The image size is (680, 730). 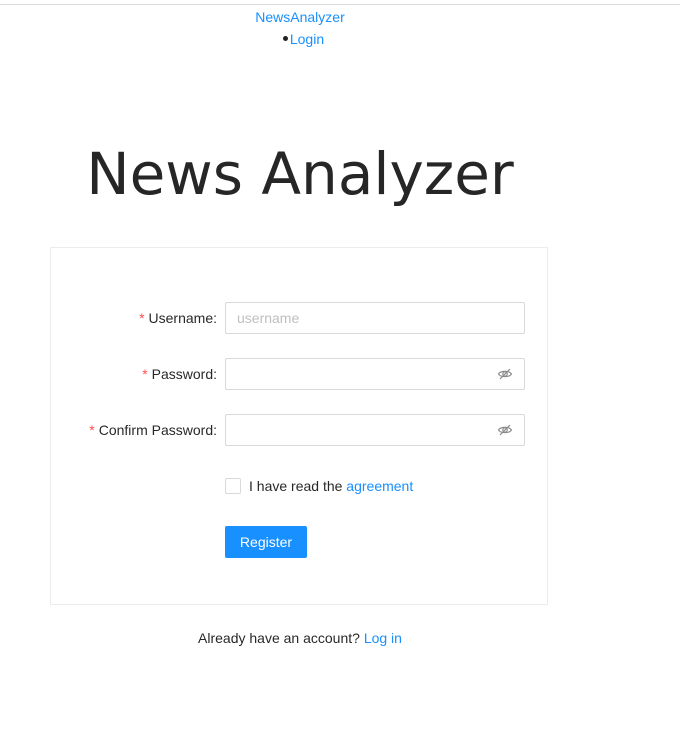 What do you see at coordinates (375, 374) in the screenshot?
I see `password-input` at bounding box center [375, 374].